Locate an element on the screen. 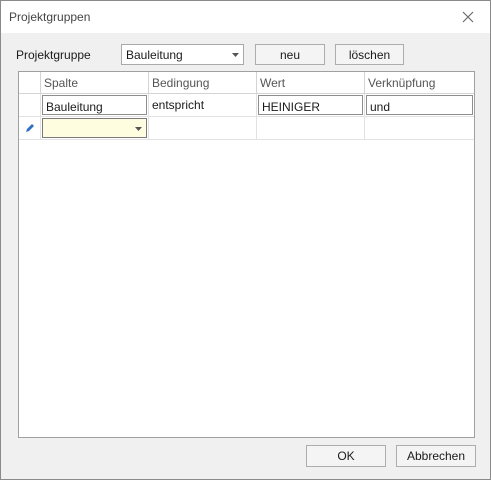 The width and height of the screenshot is (491, 480). grid-corner-header is located at coordinates (30, 83).